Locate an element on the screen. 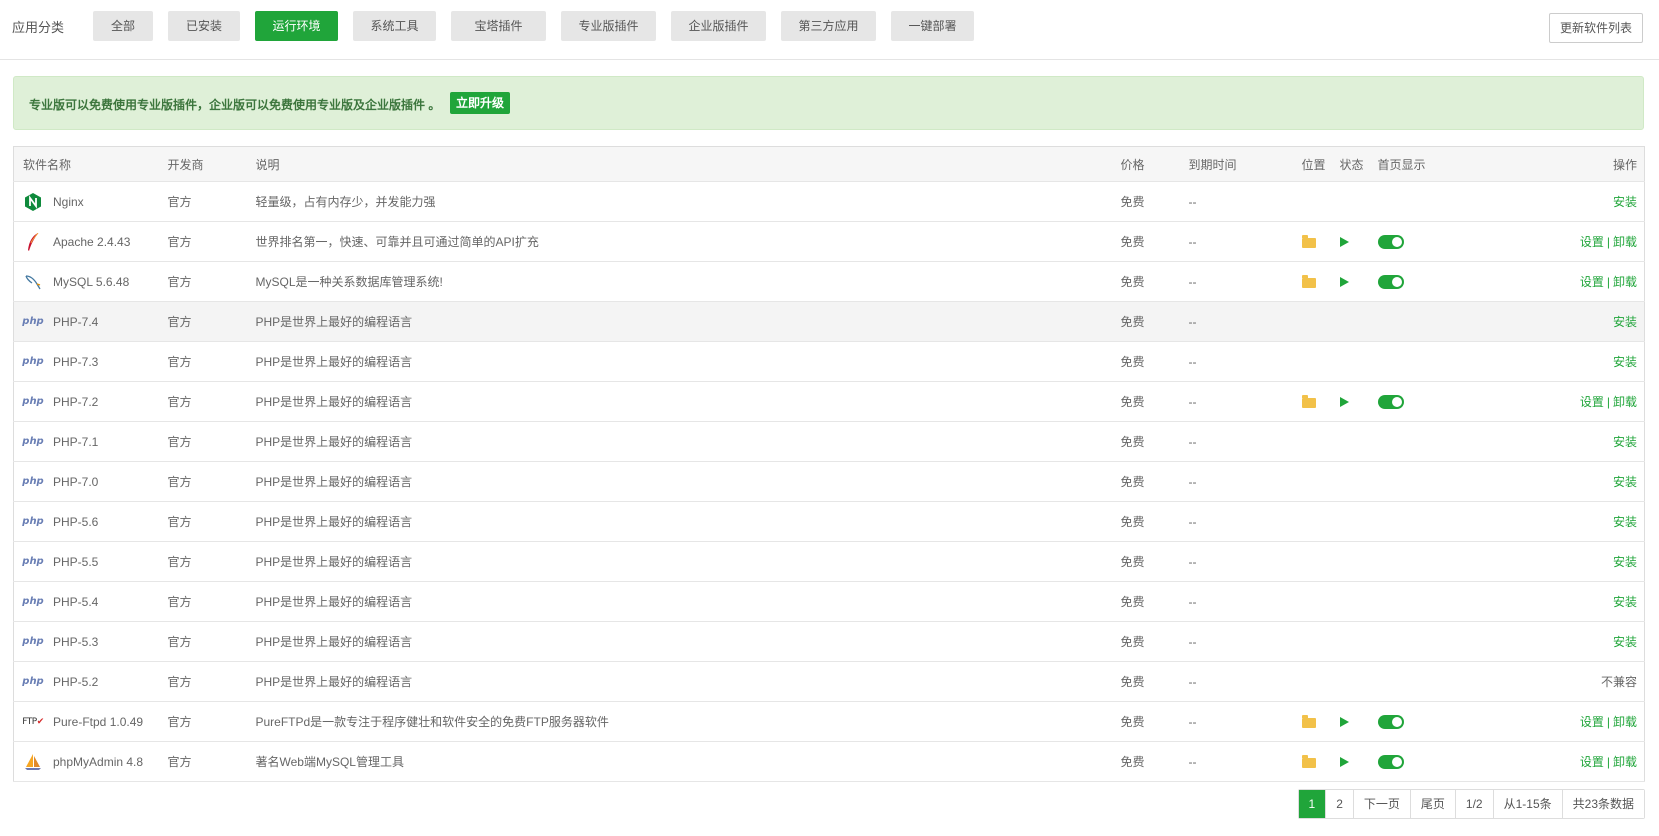 The height and width of the screenshot is (836, 1659). last-page-button: 尾页 is located at coordinates (1432, 804).